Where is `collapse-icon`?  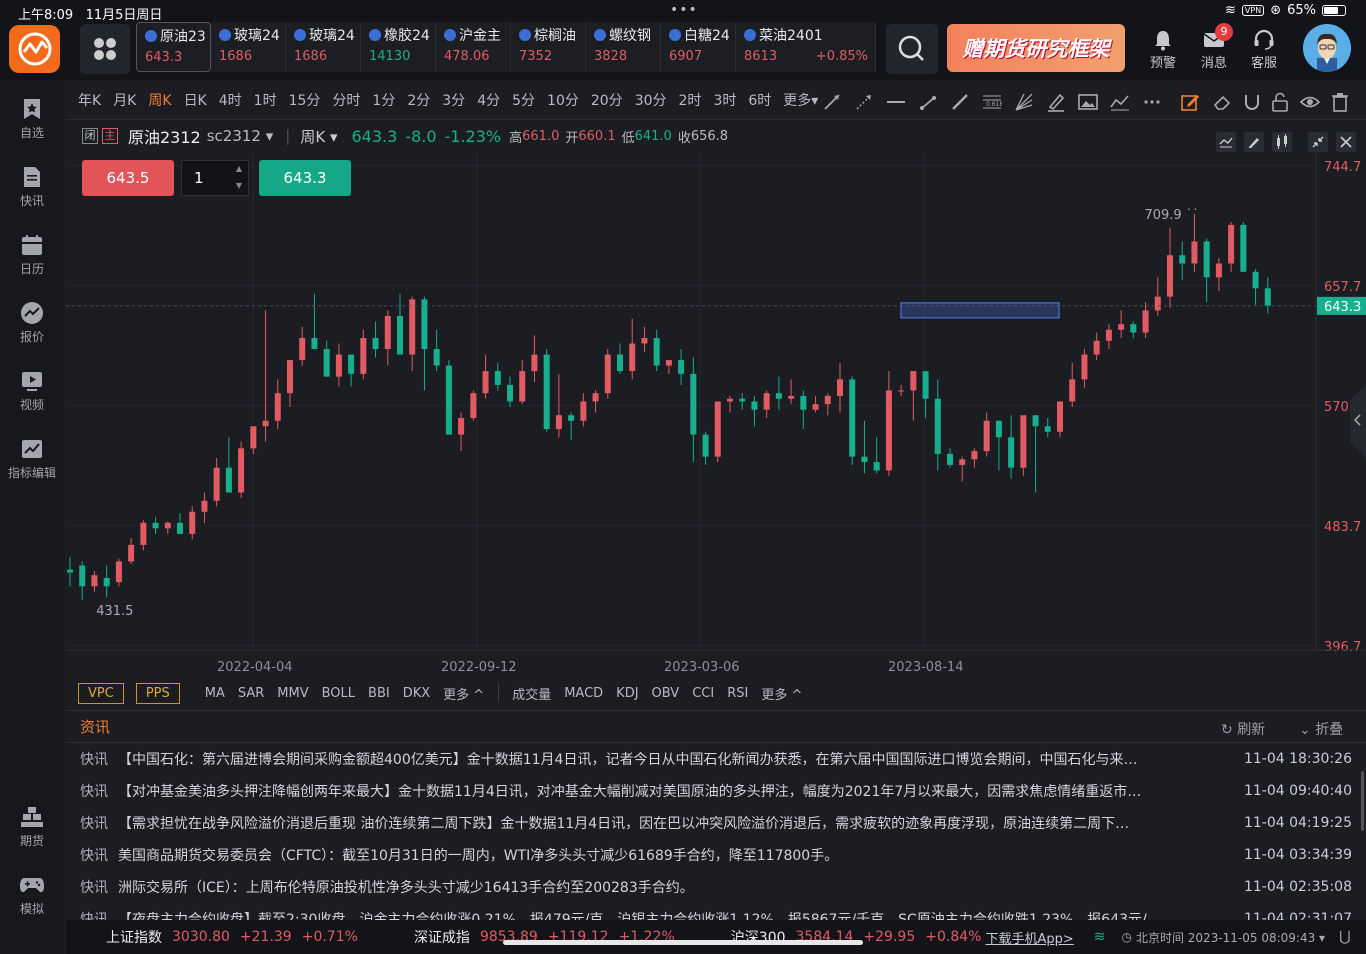 collapse-icon is located at coordinates (1318, 142).